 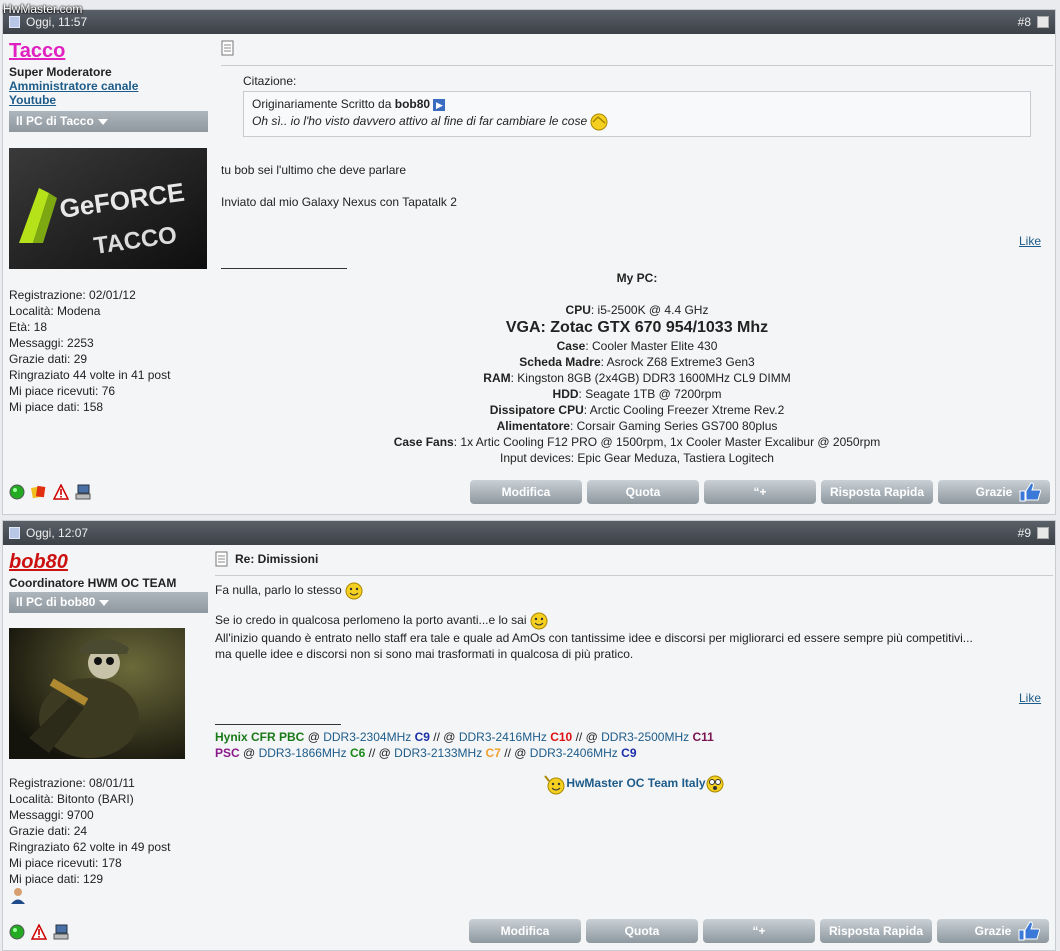 What do you see at coordinates (438, 753) in the screenshot?
I see `ddr3-2133-link: DDR3-2133MHz` at bounding box center [438, 753].